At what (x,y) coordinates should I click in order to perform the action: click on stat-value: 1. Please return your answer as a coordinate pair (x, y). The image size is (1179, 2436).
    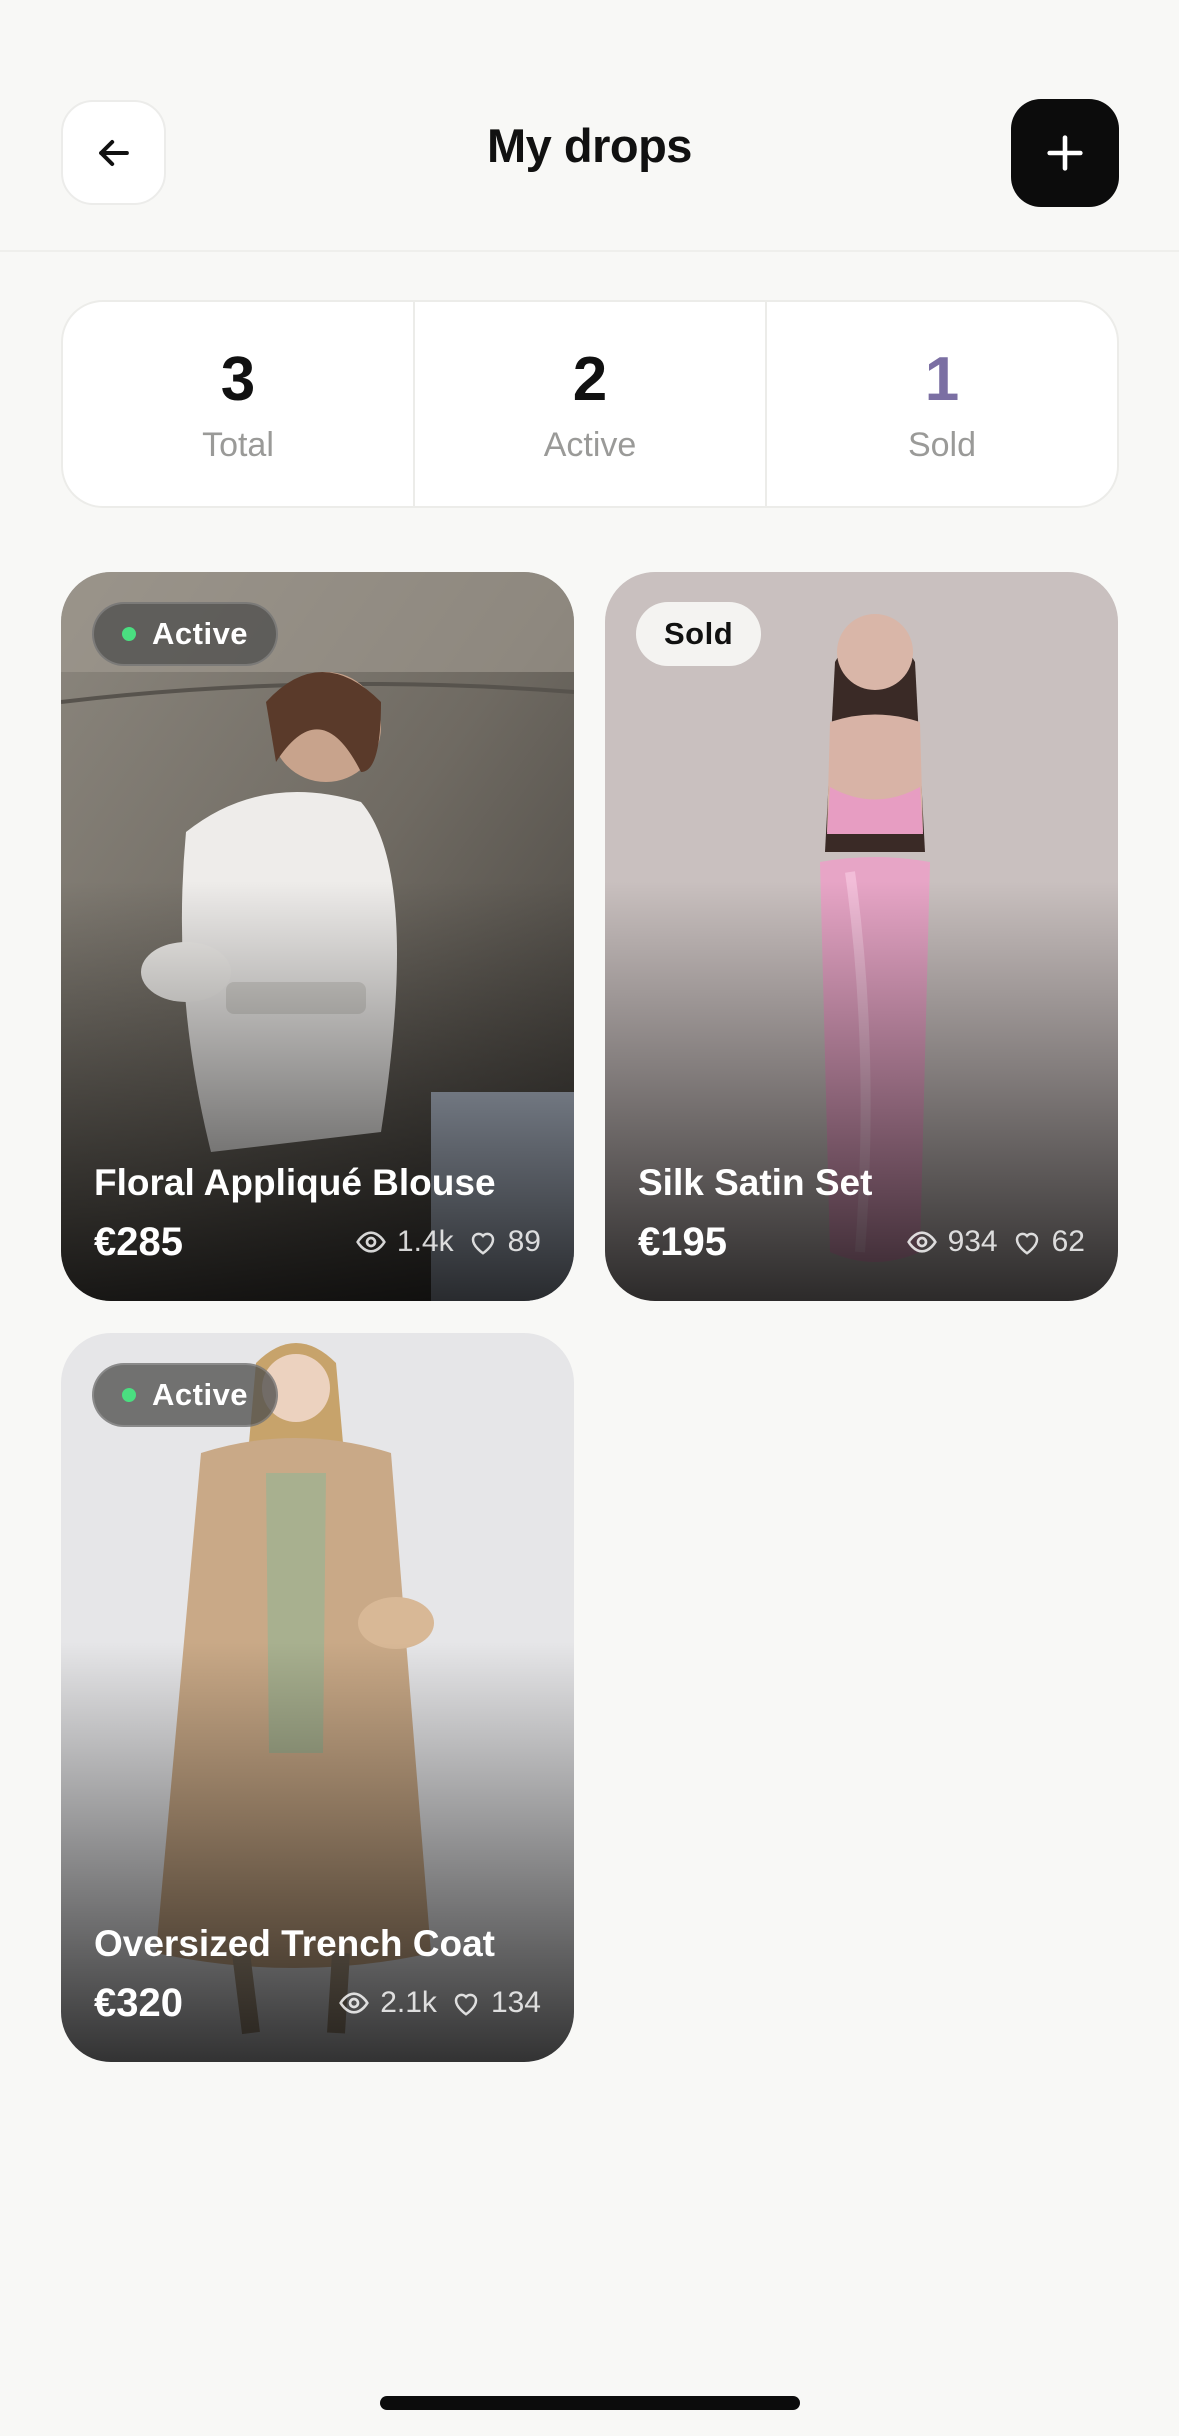
    Looking at the image, I should click on (942, 379).